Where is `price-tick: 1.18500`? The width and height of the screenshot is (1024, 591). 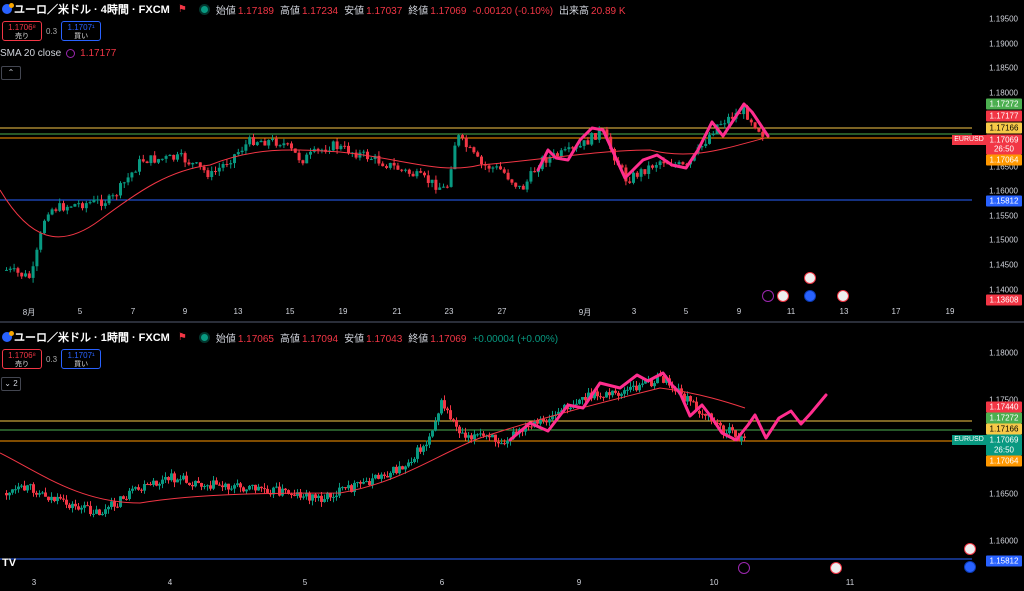
price-tick: 1.18500 is located at coordinates (1003, 68).